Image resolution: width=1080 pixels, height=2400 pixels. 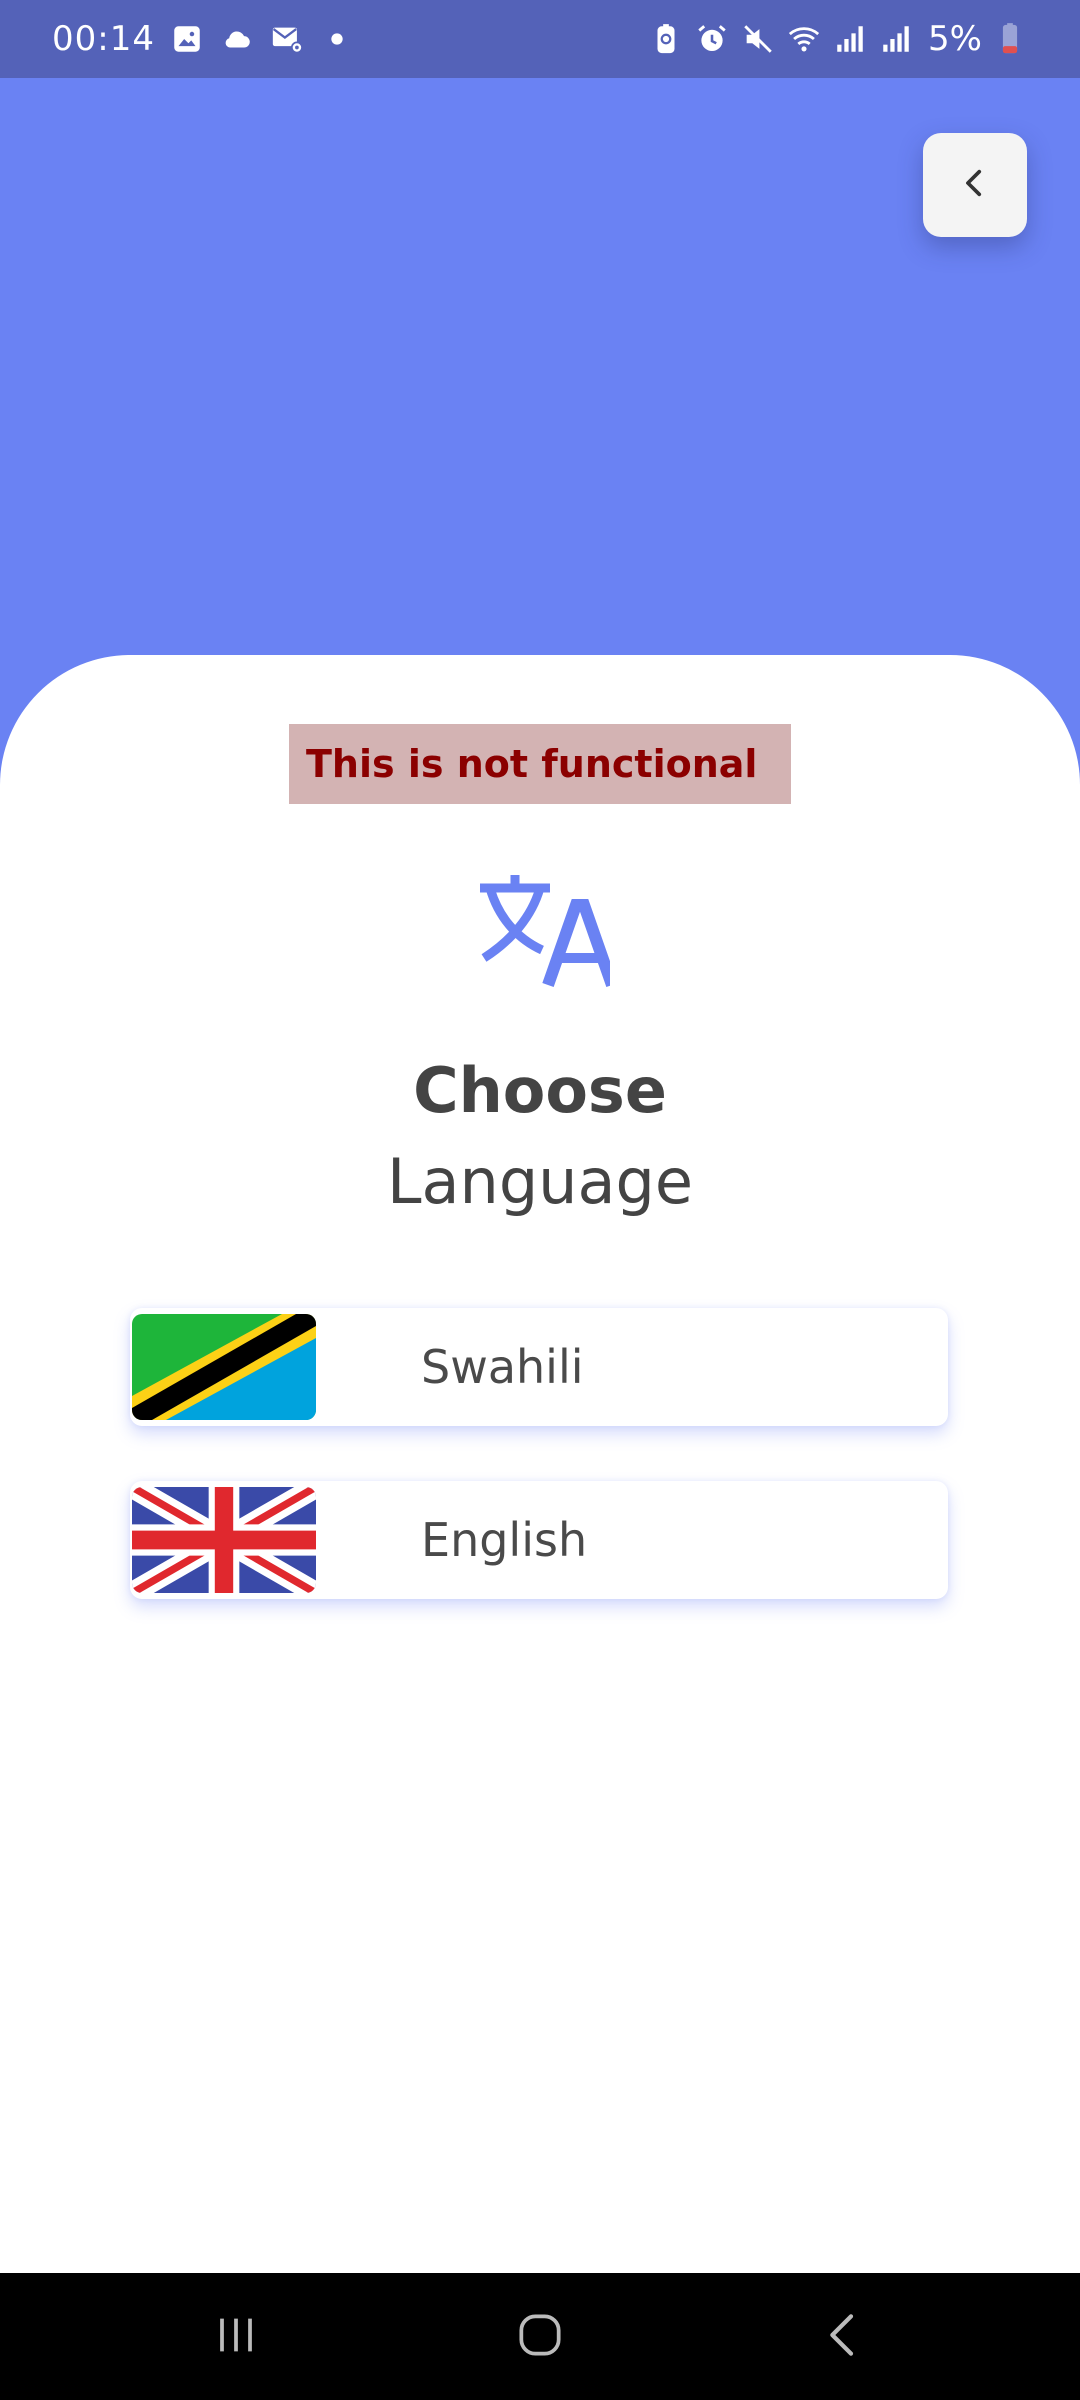 What do you see at coordinates (504, 1540) in the screenshot?
I see `language-label: English` at bounding box center [504, 1540].